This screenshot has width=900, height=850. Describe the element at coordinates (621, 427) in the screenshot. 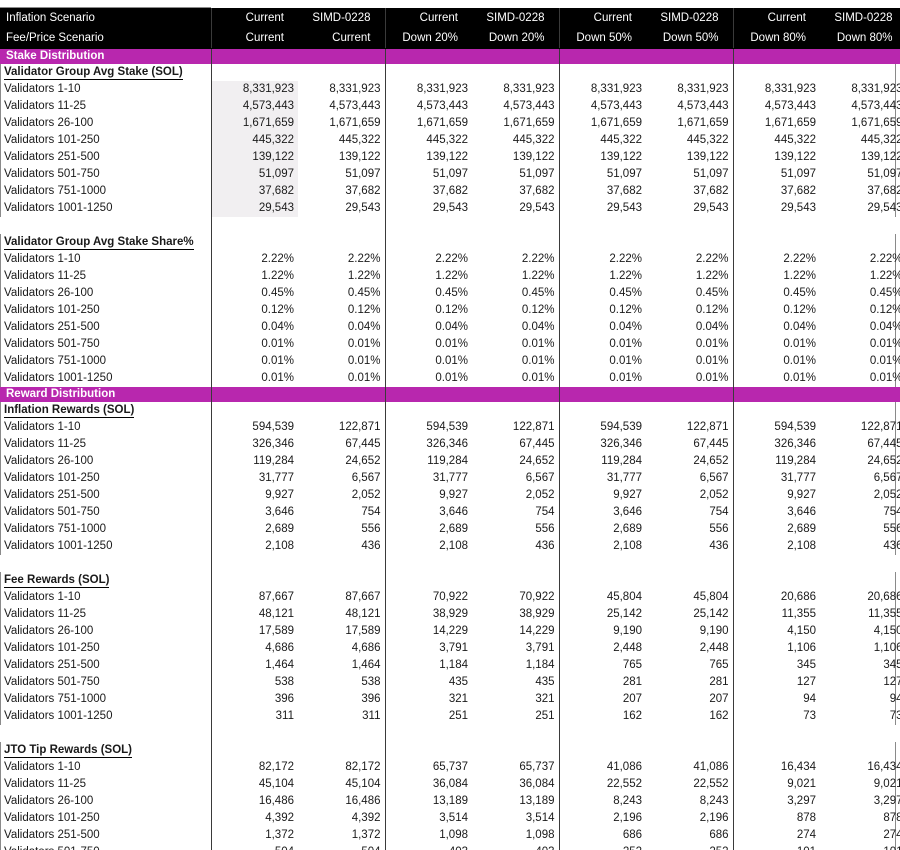

I see `value-cell: 594,539` at that location.